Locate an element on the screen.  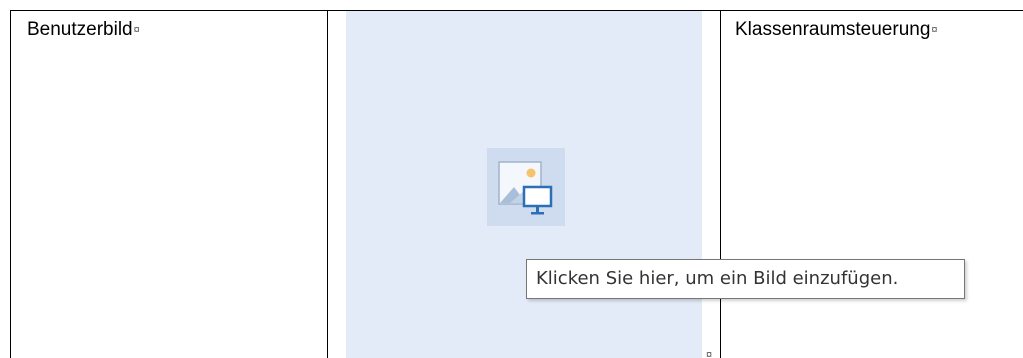
cell-label-classroom-control: Klassenraumsteuerung¤ is located at coordinates (836, 30).